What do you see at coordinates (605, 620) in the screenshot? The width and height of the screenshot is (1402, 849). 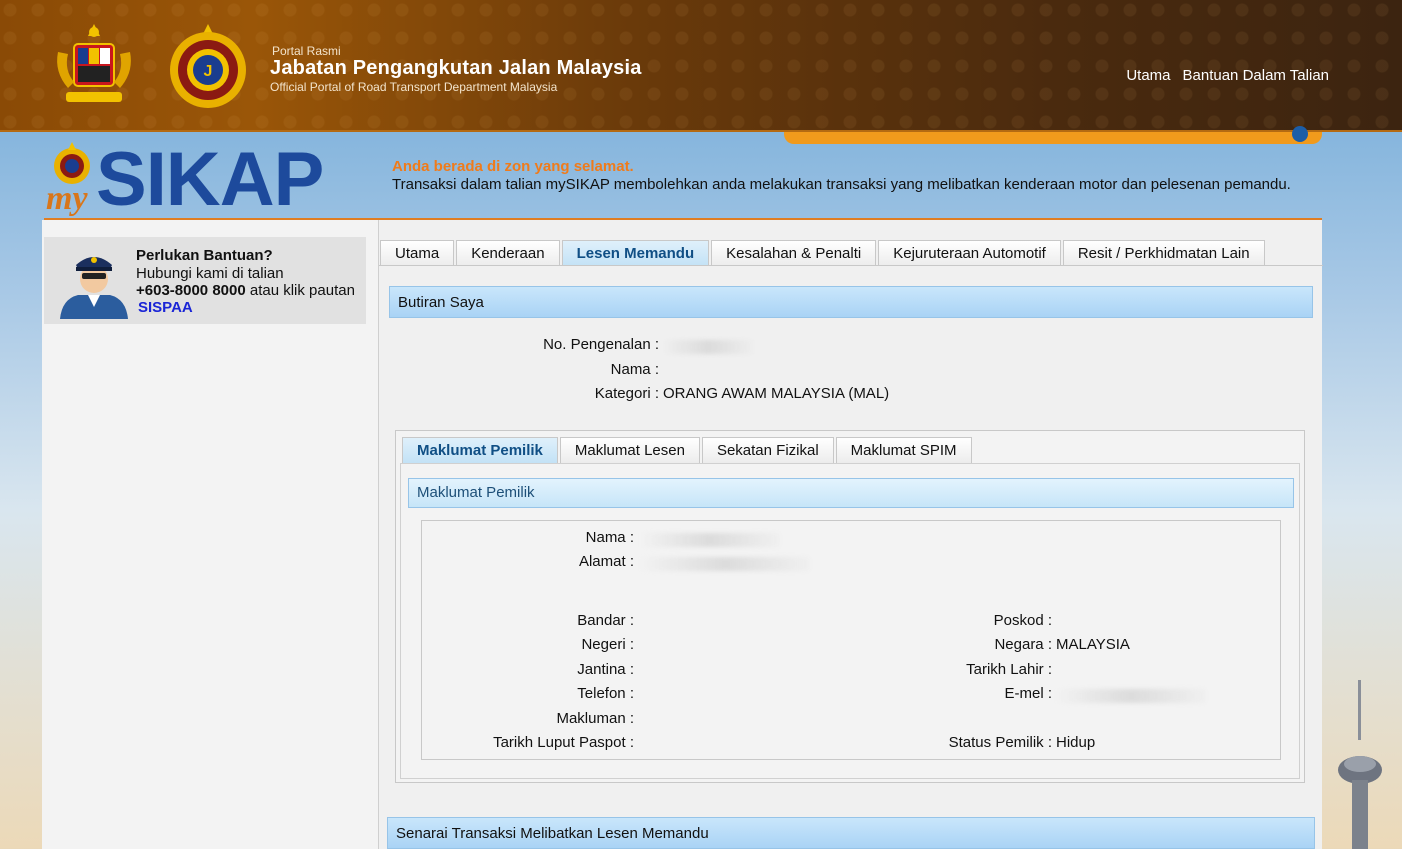 I see `owner-city-label: Bandar :` at bounding box center [605, 620].